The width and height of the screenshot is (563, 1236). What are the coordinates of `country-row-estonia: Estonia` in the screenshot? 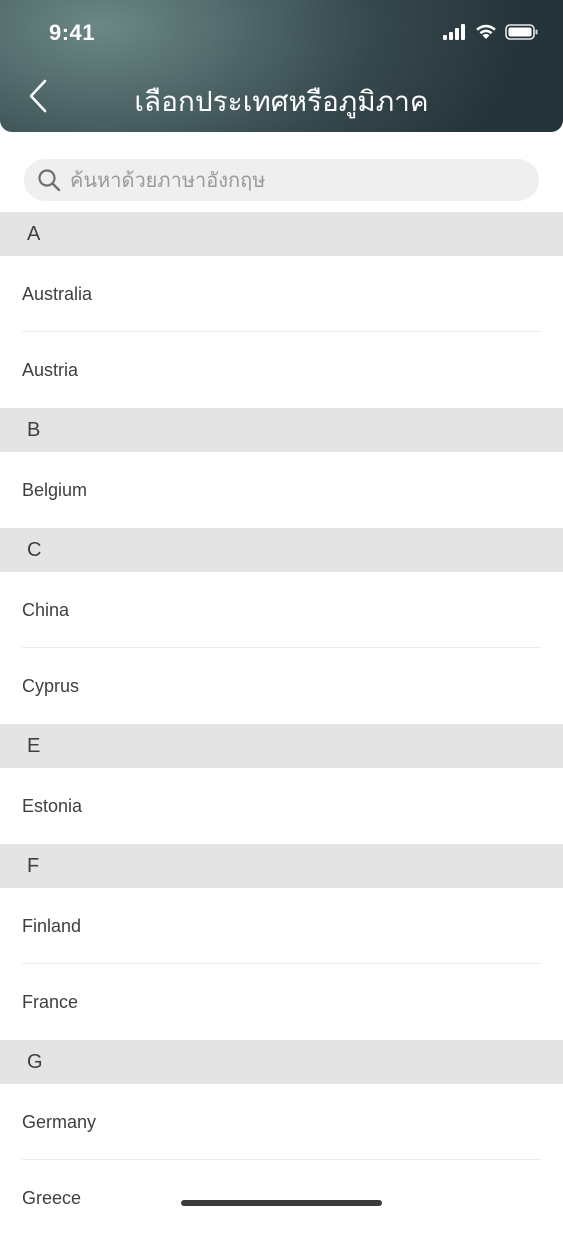 It's located at (281, 806).